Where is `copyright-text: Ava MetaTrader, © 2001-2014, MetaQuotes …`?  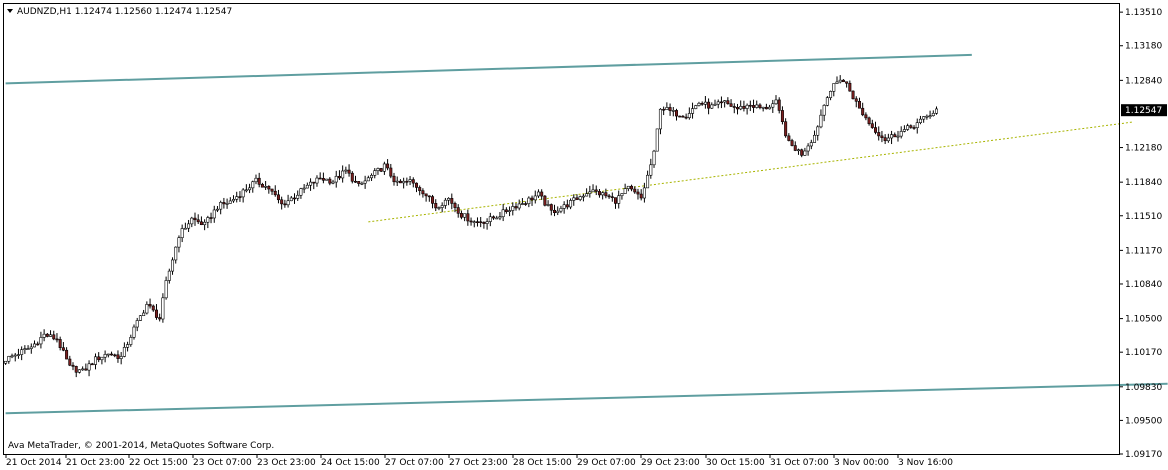 copyright-text: Ava MetaTrader, © 2001-2014, MetaQuotes … is located at coordinates (141, 446).